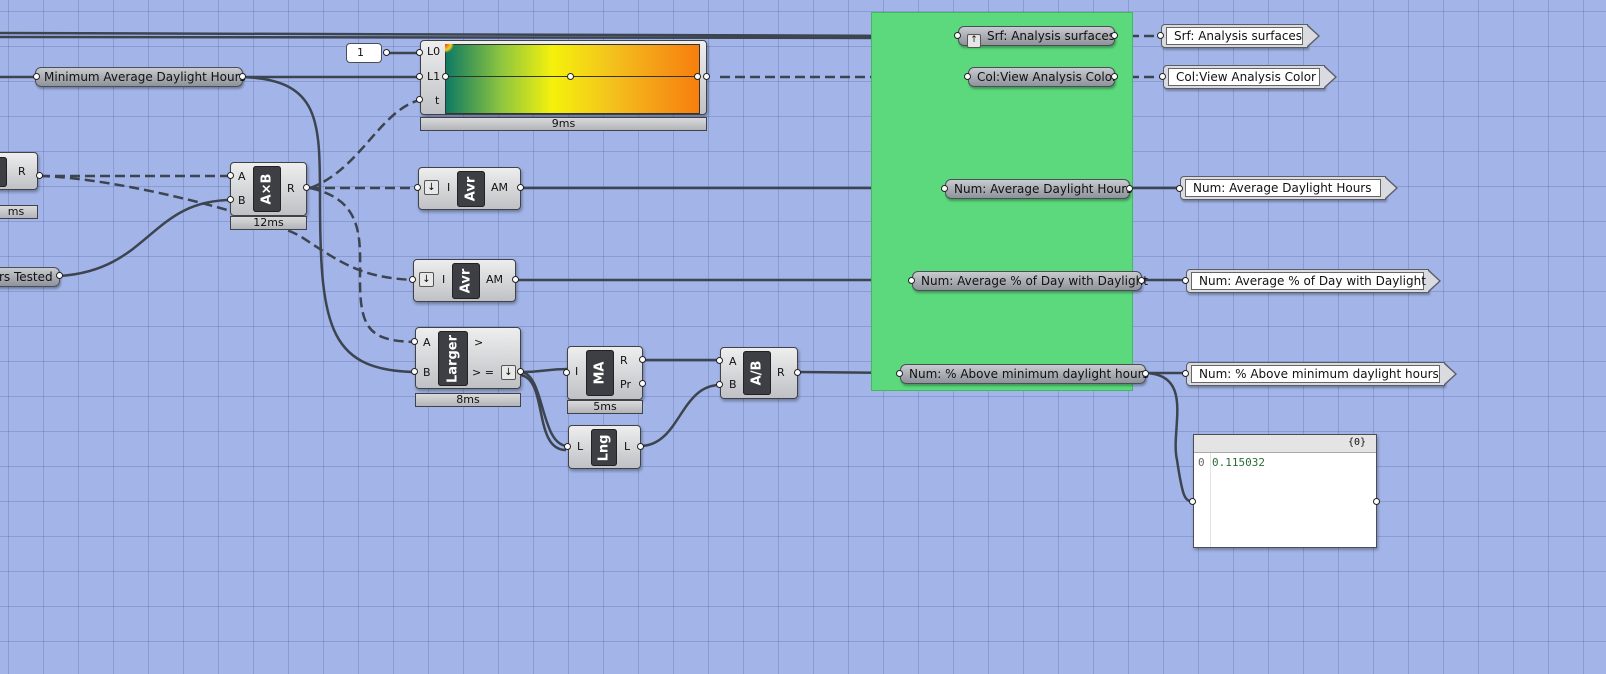  I want to click on div-input-b: B, so click(733, 384).